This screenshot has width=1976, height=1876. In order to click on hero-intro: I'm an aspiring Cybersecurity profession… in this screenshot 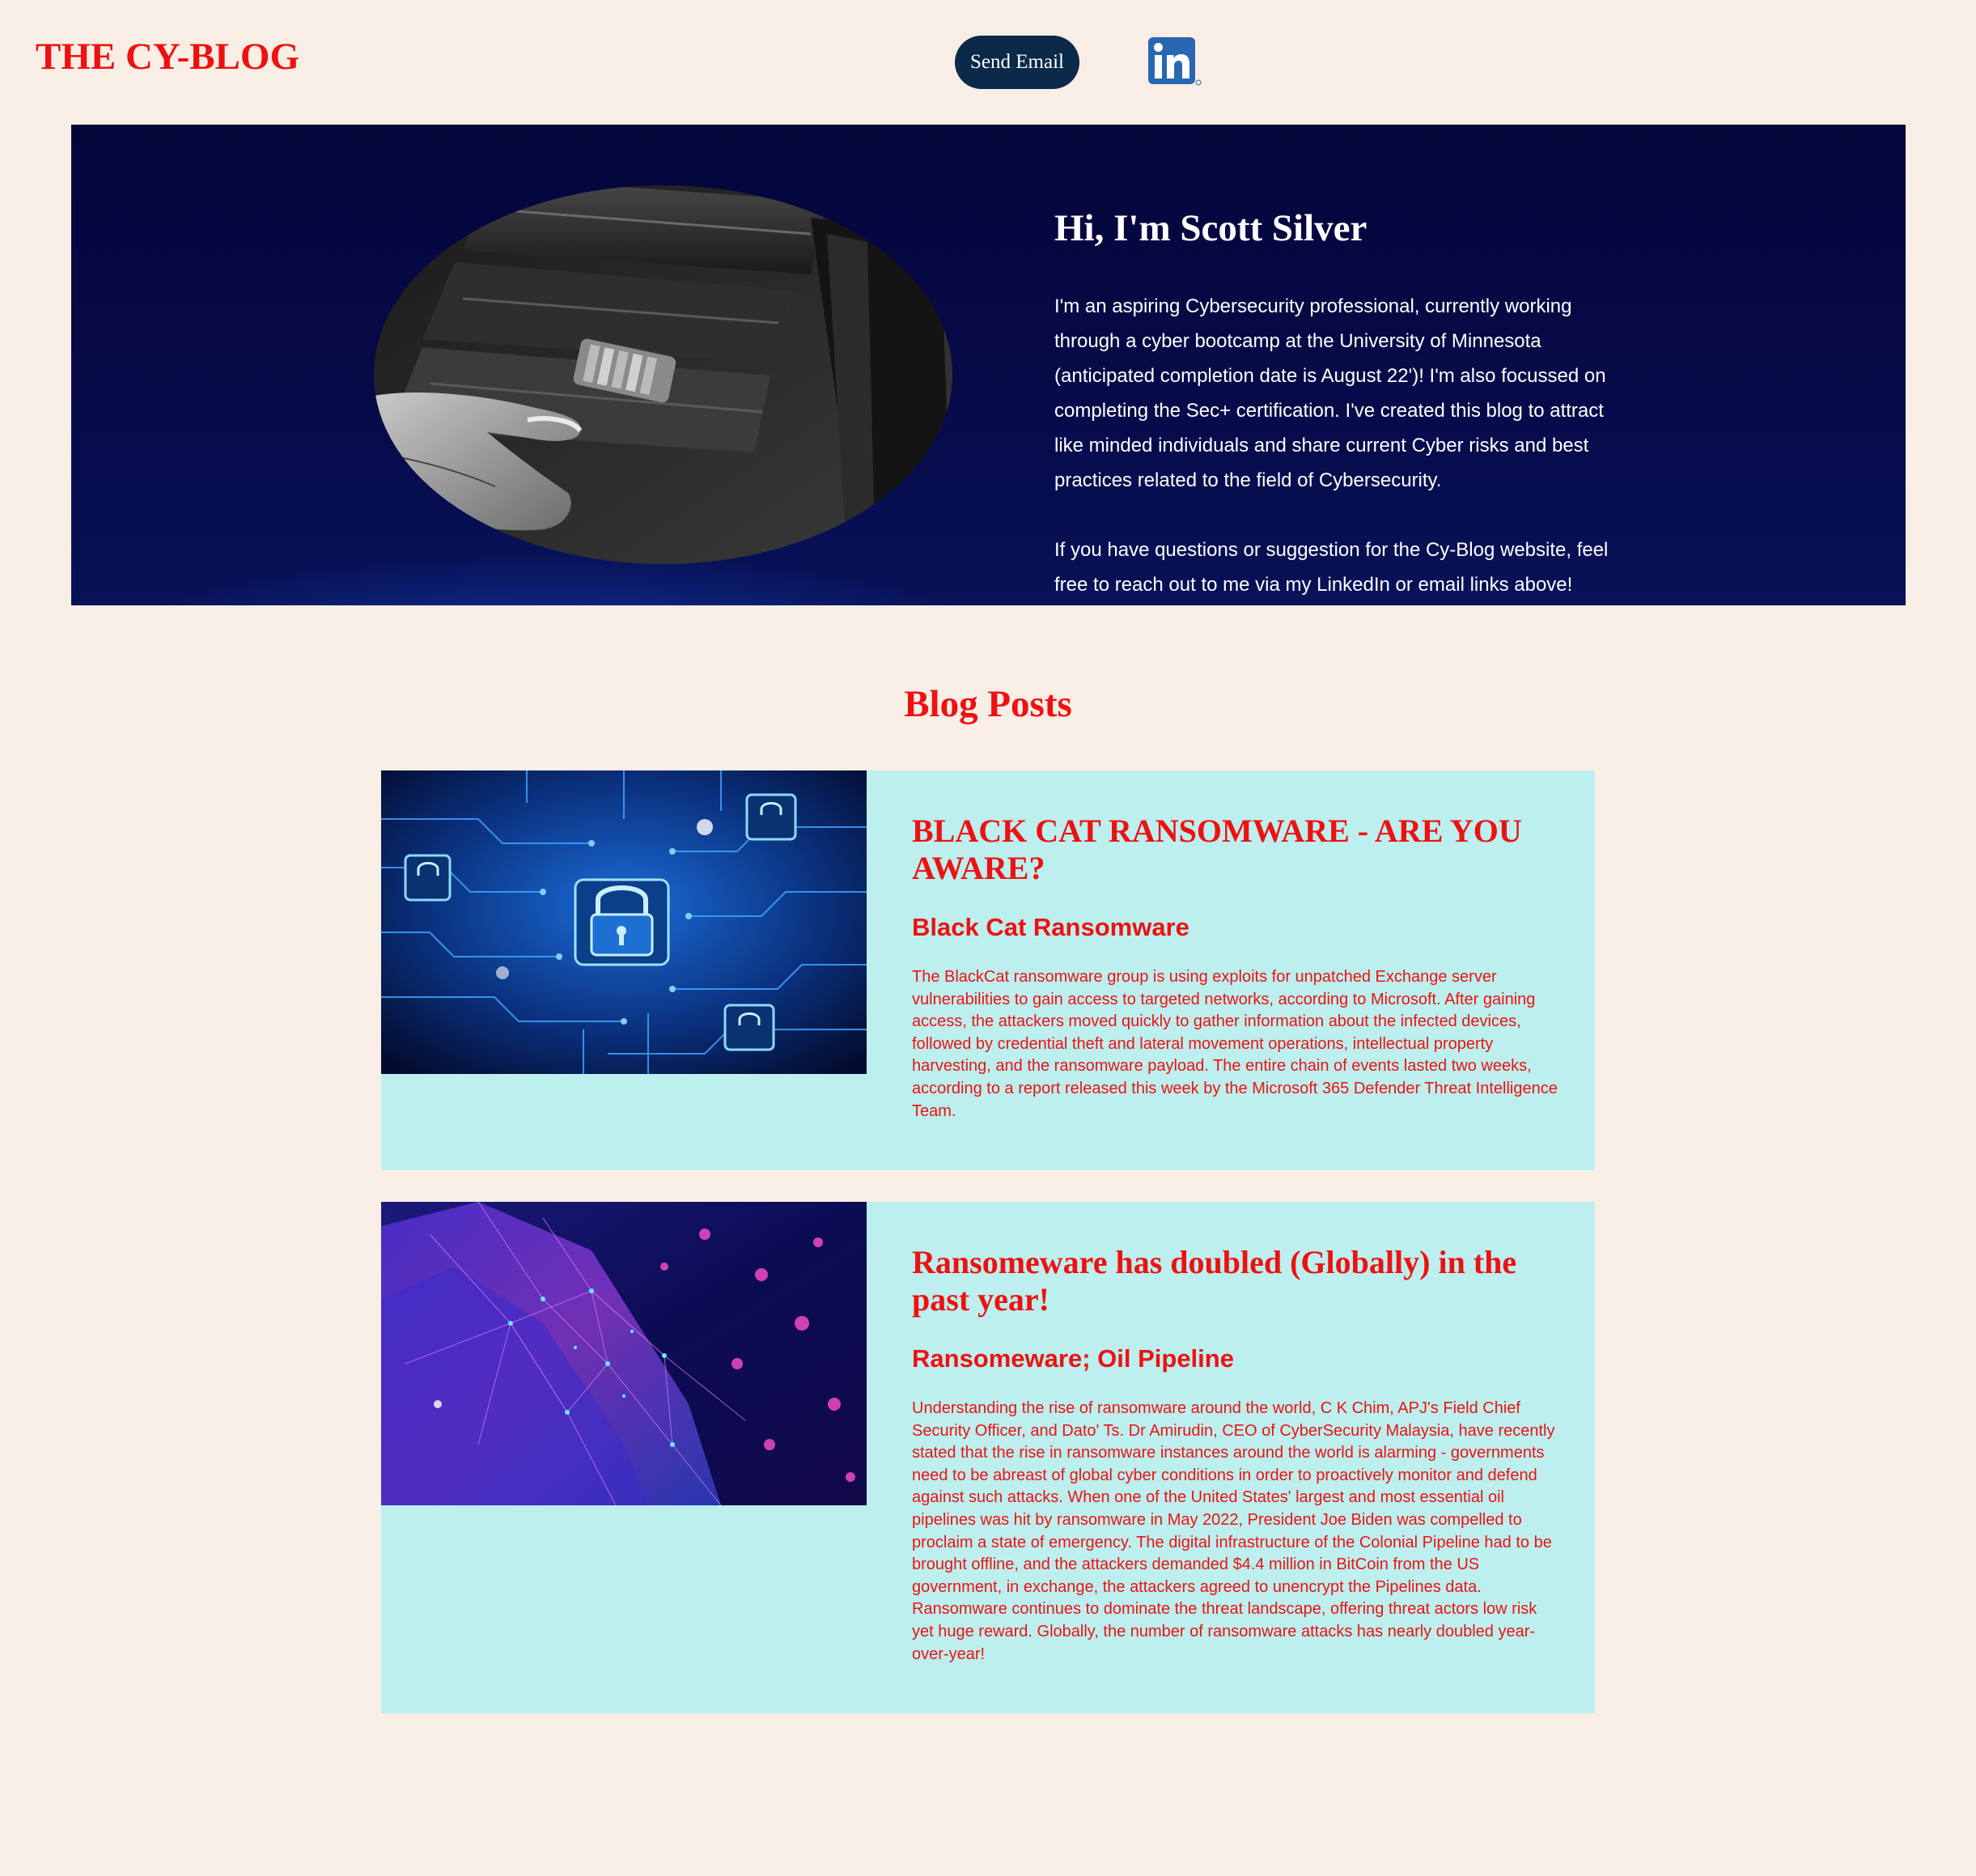, I will do `click(1333, 463)`.